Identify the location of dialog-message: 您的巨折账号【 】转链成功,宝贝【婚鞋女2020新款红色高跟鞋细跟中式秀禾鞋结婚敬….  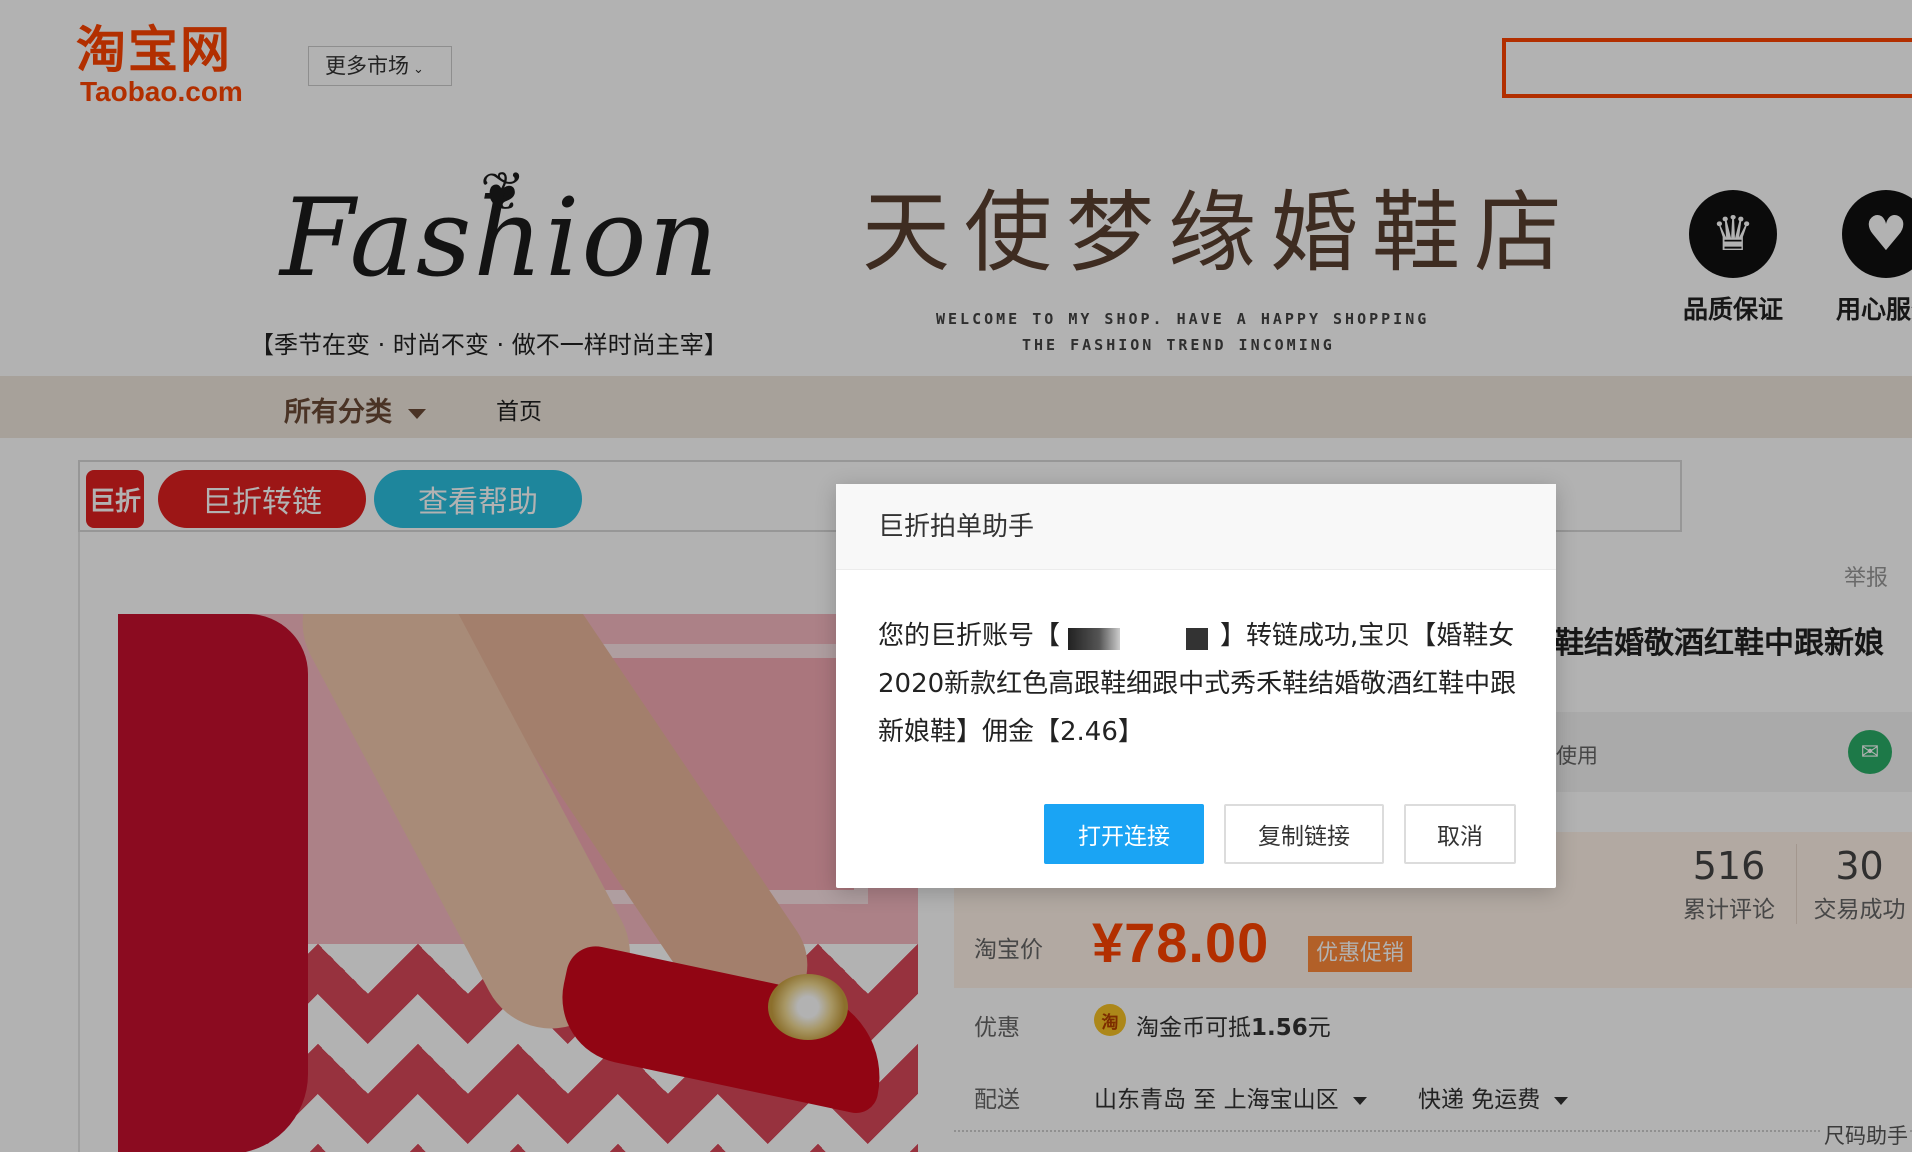
(1203, 684).